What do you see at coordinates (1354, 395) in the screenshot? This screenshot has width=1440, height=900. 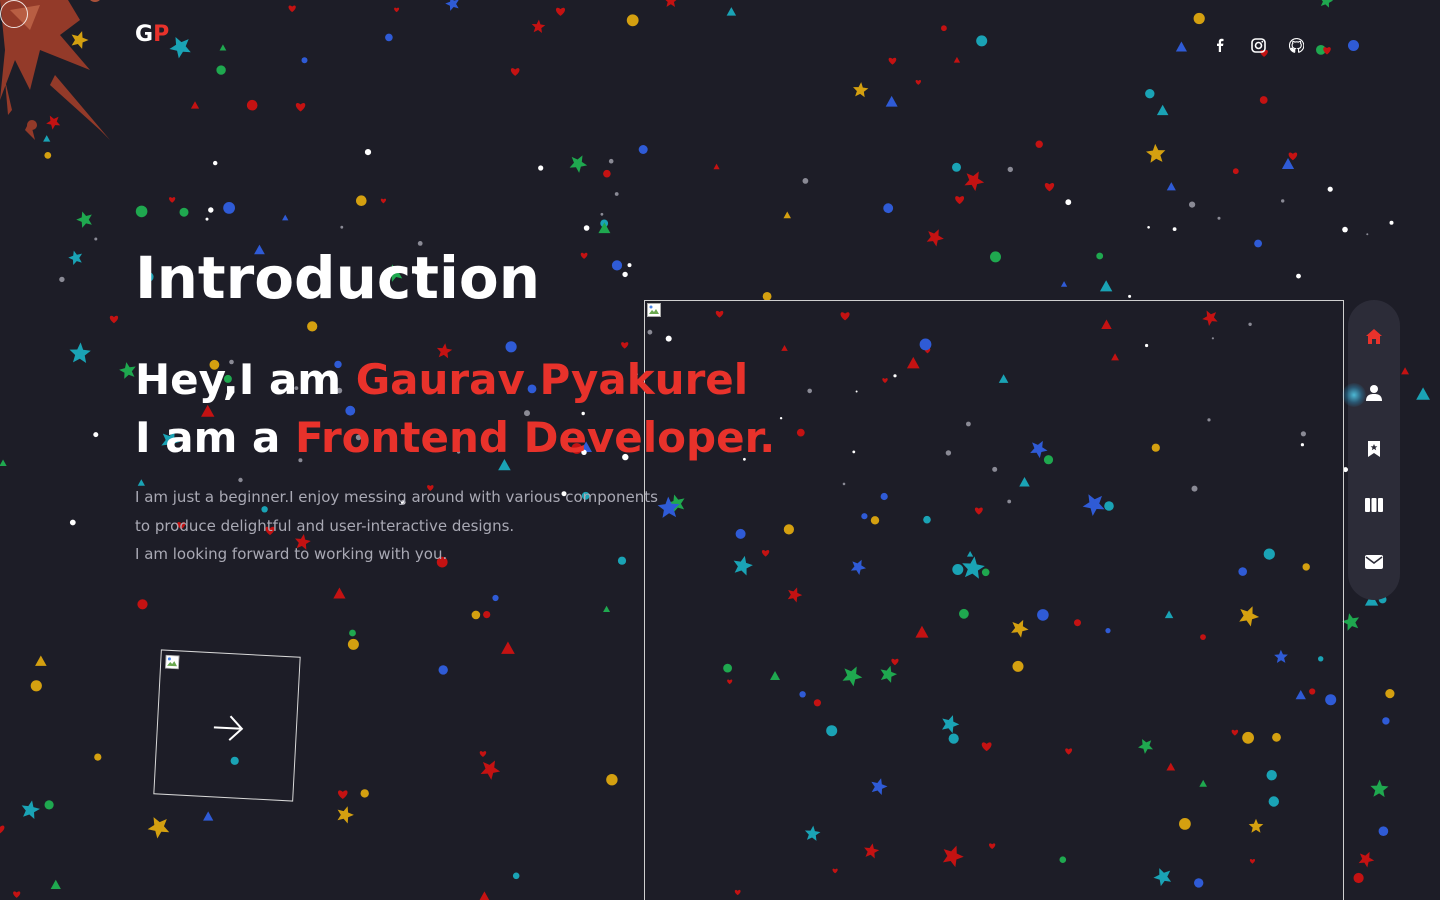 I see `cursor-glow` at bounding box center [1354, 395].